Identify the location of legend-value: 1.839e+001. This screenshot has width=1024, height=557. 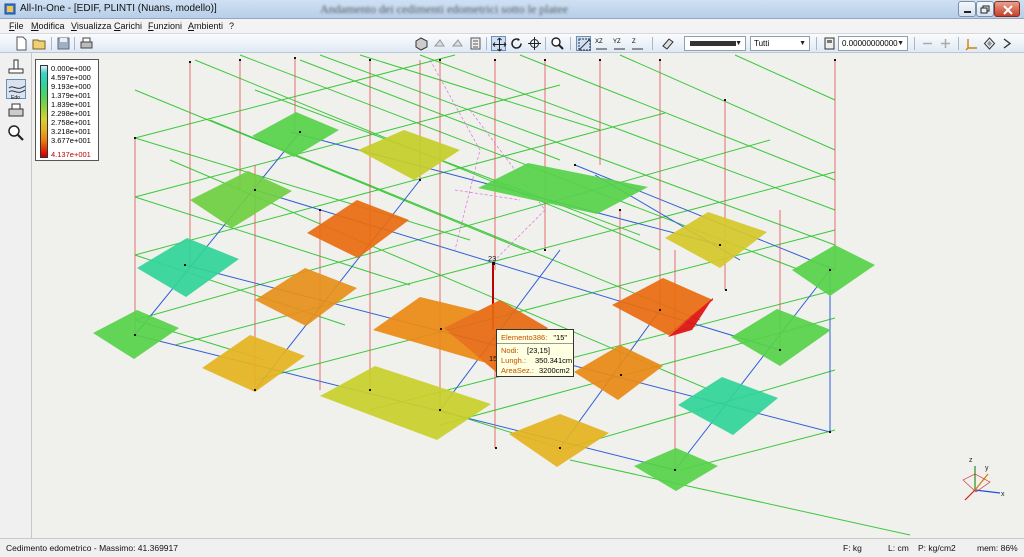
(71, 104).